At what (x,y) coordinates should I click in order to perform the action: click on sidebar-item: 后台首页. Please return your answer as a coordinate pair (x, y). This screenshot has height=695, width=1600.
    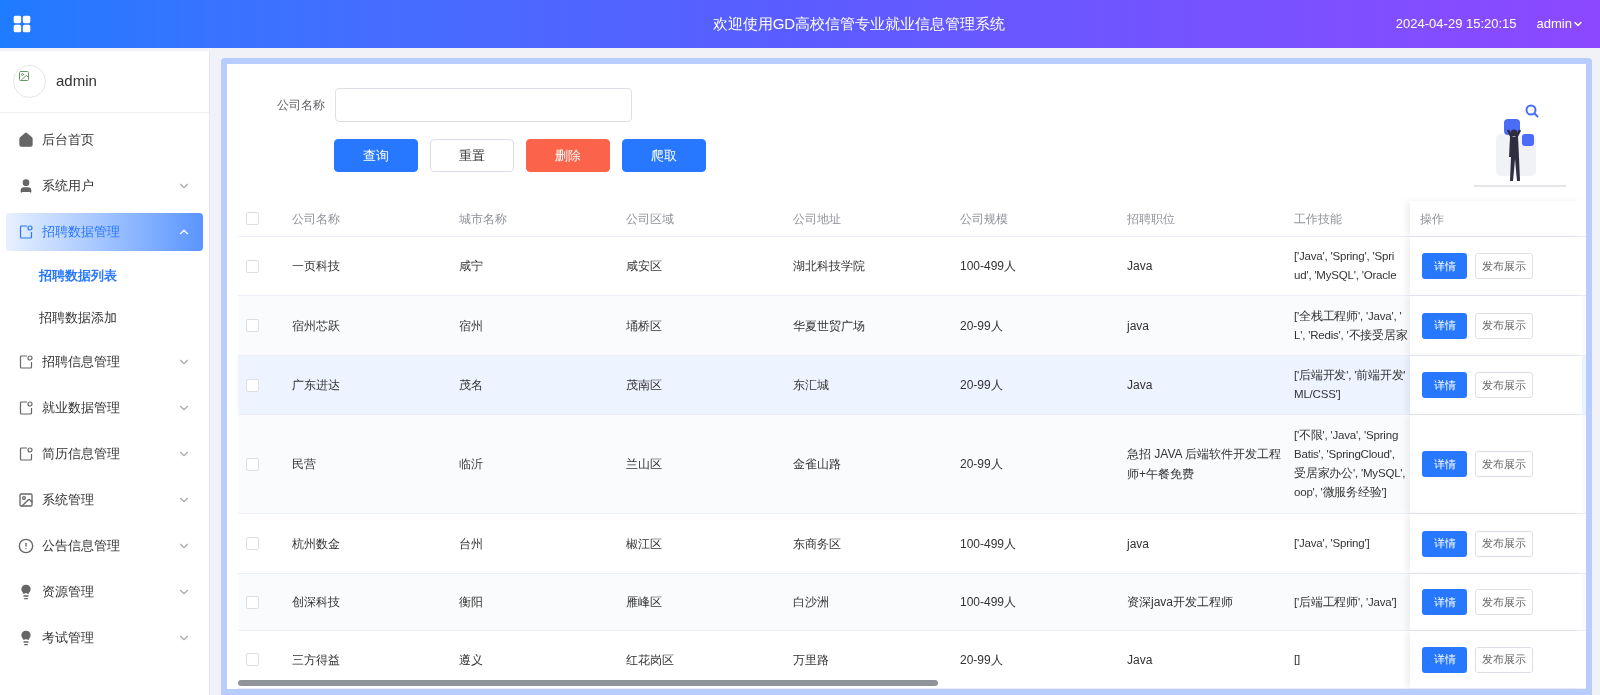
    Looking at the image, I should click on (104, 140).